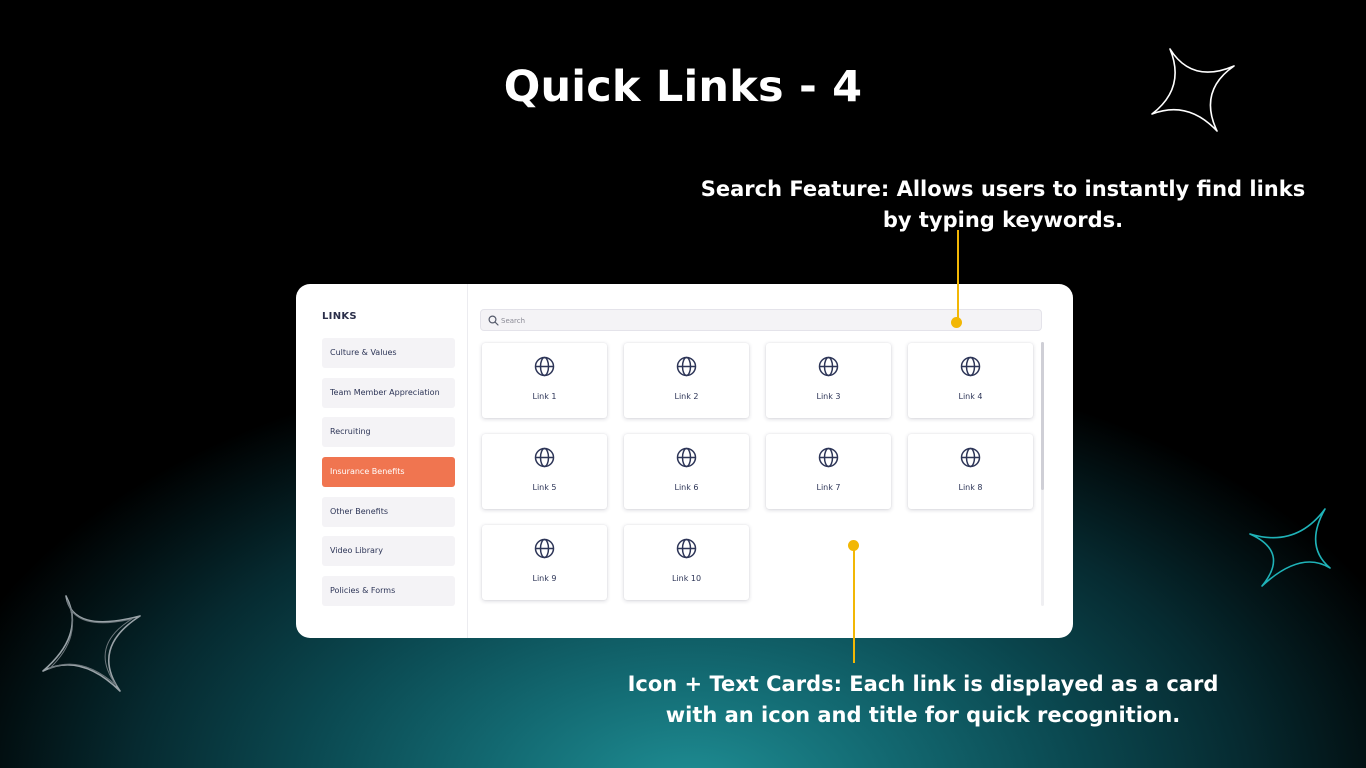 The width and height of the screenshot is (1366, 768). I want to click on link-card: Link 4, so click(970, 380).